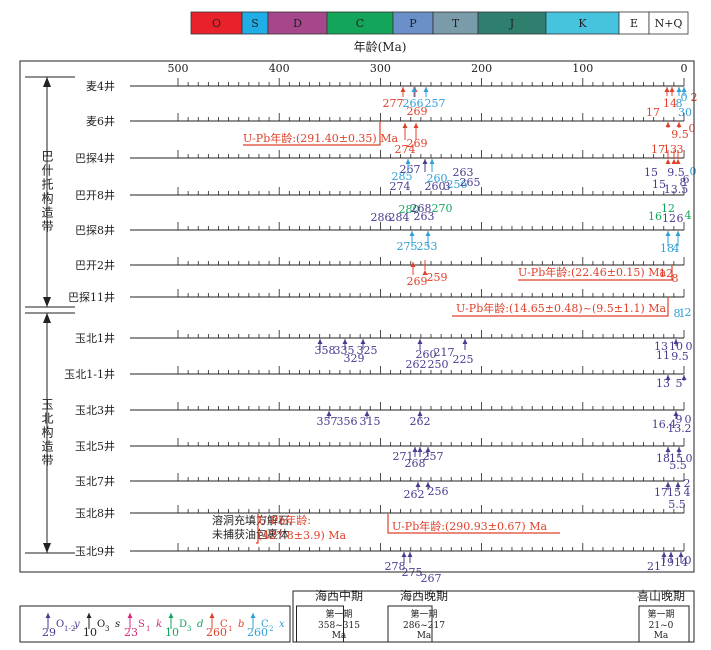 The width and height of the screenshot is (711, 650). Describe the element at coordinates (95, 265) in the screenshot. I see `well-name: 巴开2井` at that location.